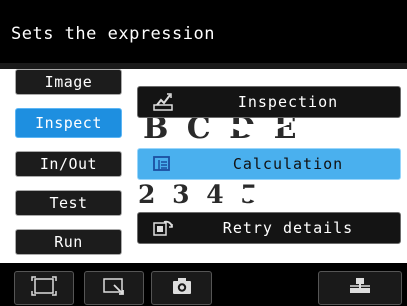 The image size is (407, 306). I want to click on menu-calculation-label: Calculation, so click(288, 164).